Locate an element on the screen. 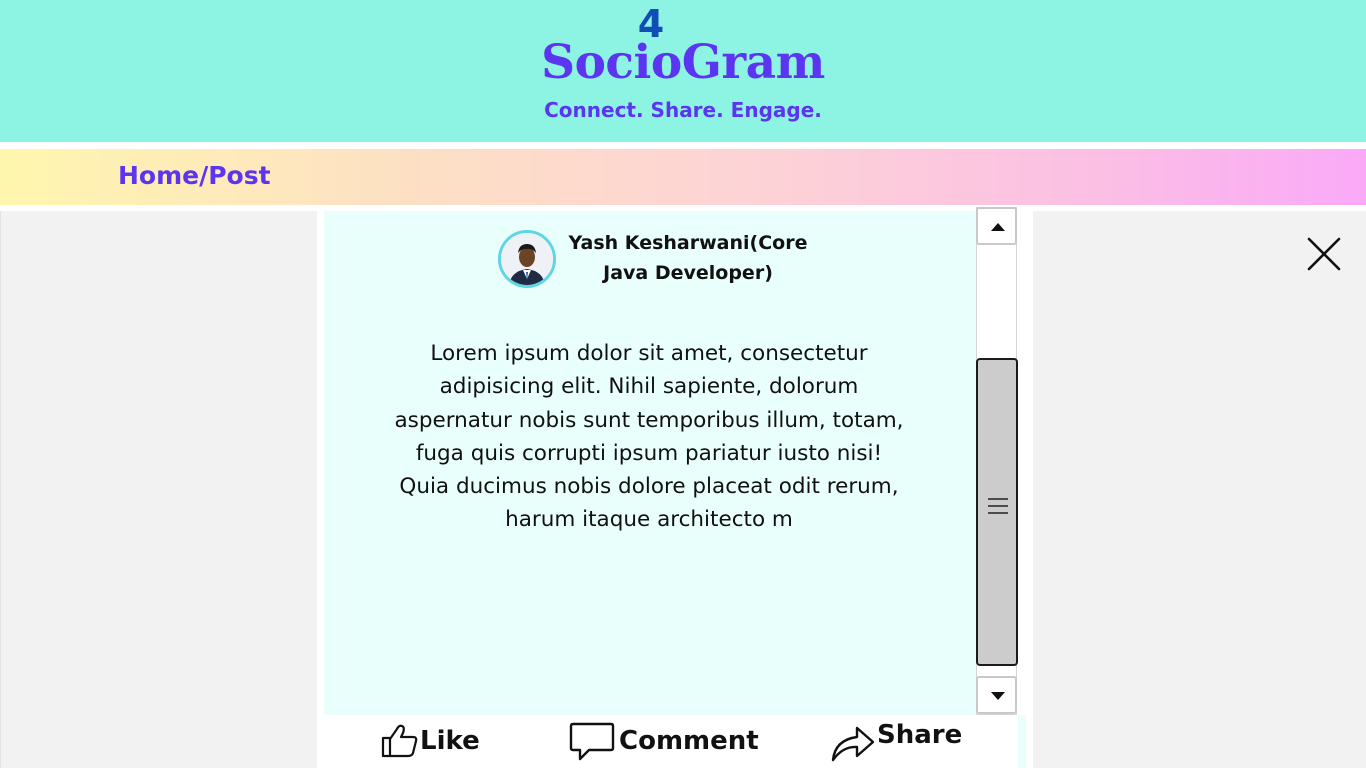 This screenshot has height=768, width=1366. triangle-down-icon is located at coordinates (998, 696).